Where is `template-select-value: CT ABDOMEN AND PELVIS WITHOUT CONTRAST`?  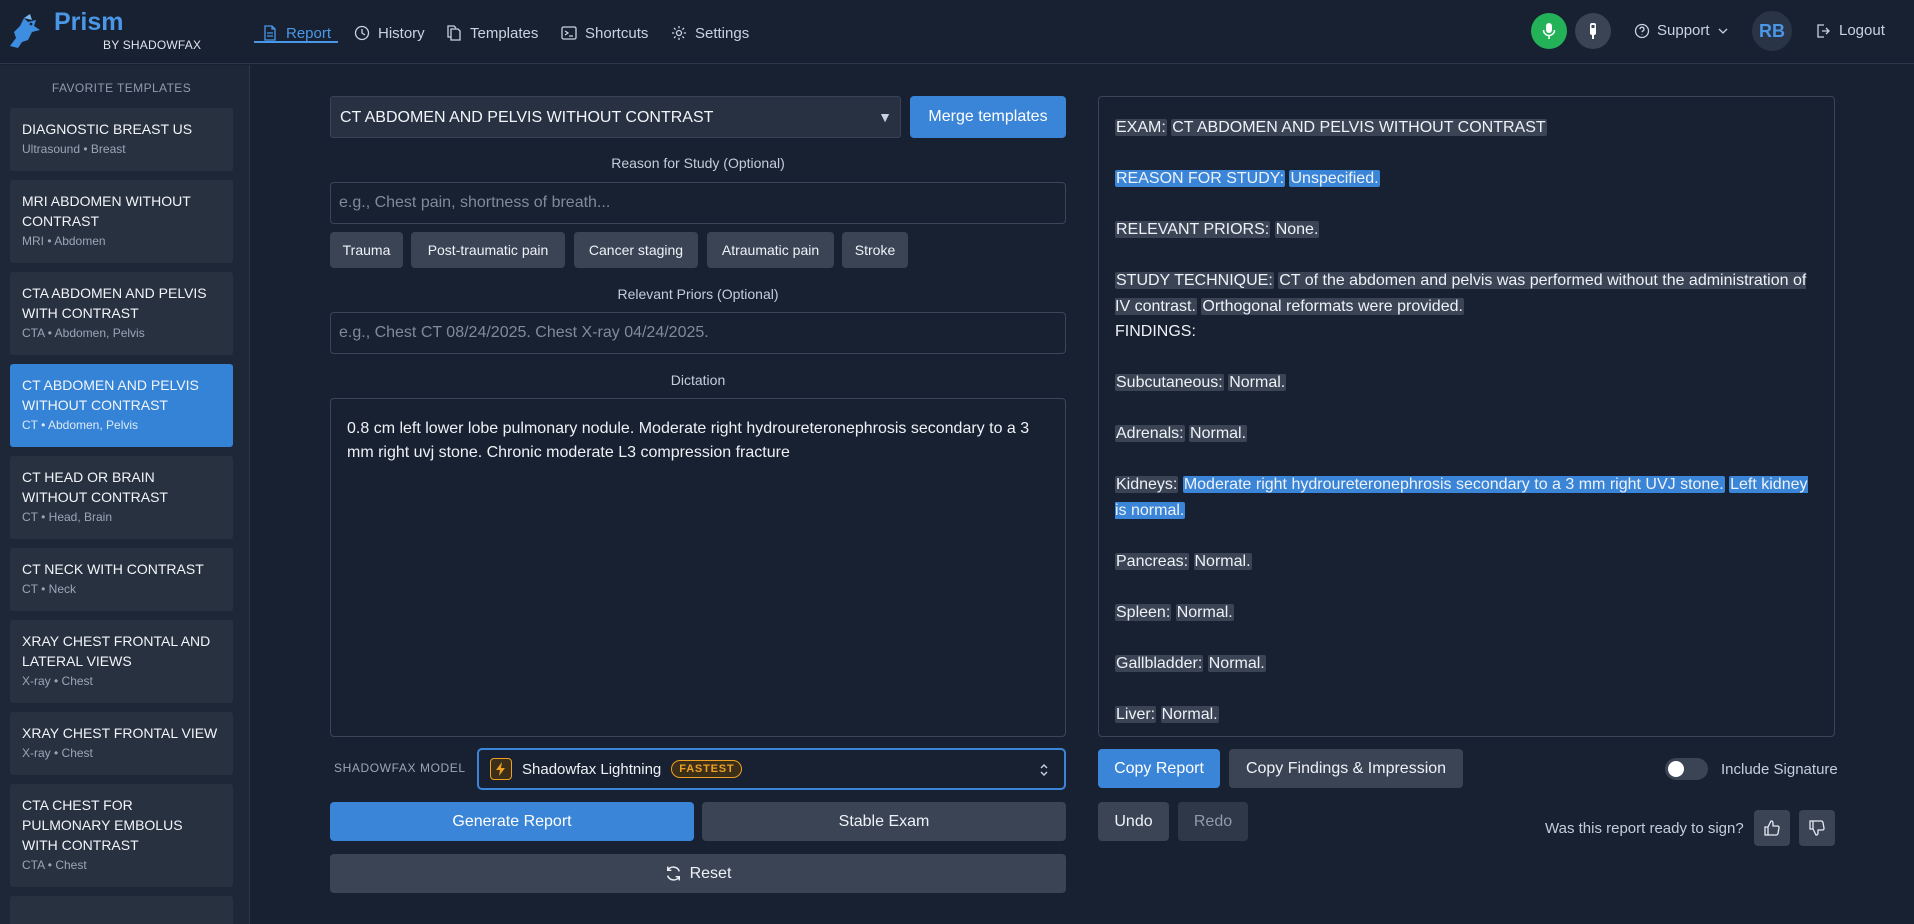
template-select-value: CT ABDOMEN AND PELVIS WITHOUT CONTRAST is located at coordinates (527, 117).